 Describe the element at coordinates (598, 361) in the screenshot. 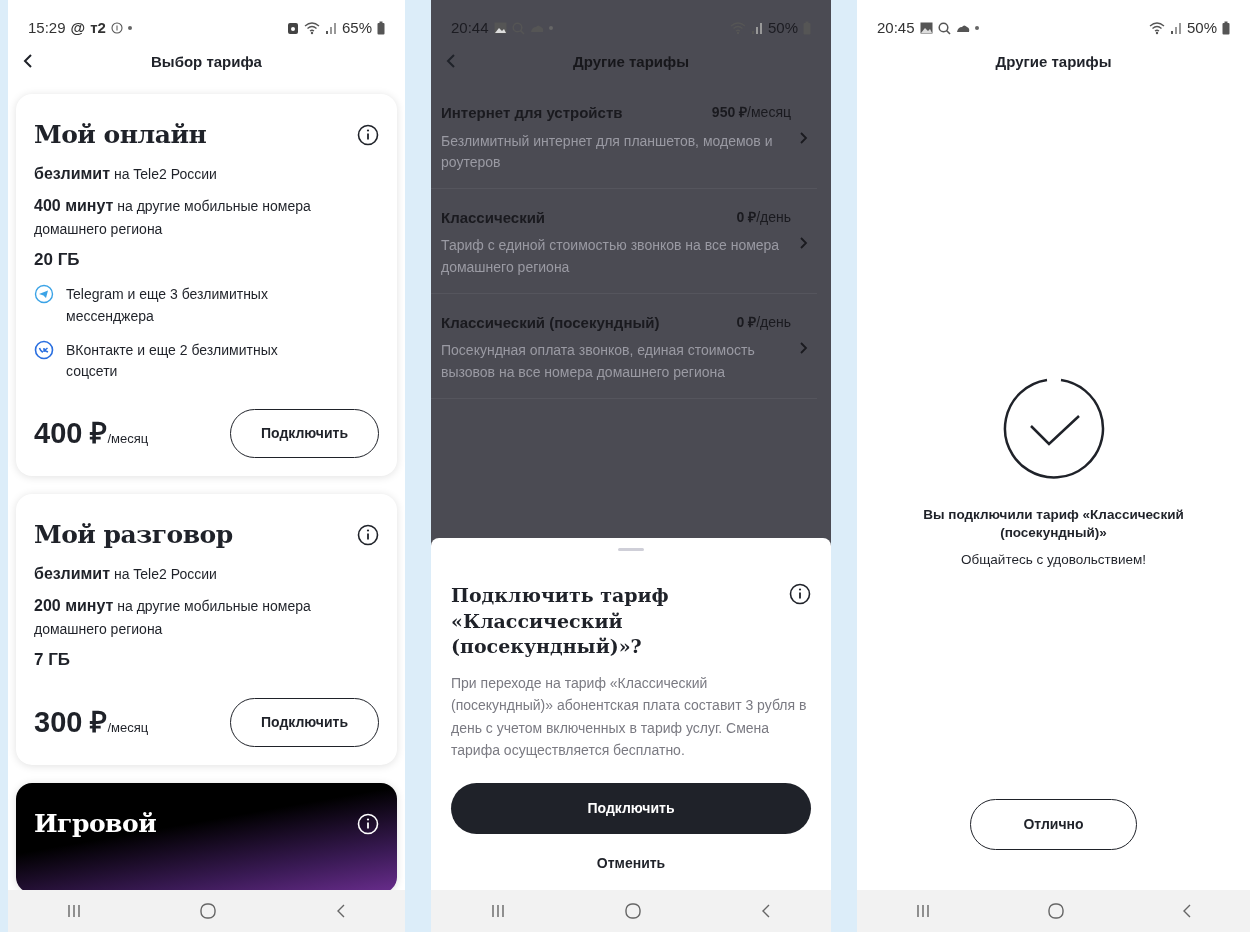

I see `tariff-description: Посекундная оплата звонков, единая стоимость вызовов на все номера домашнего региона` at that location.